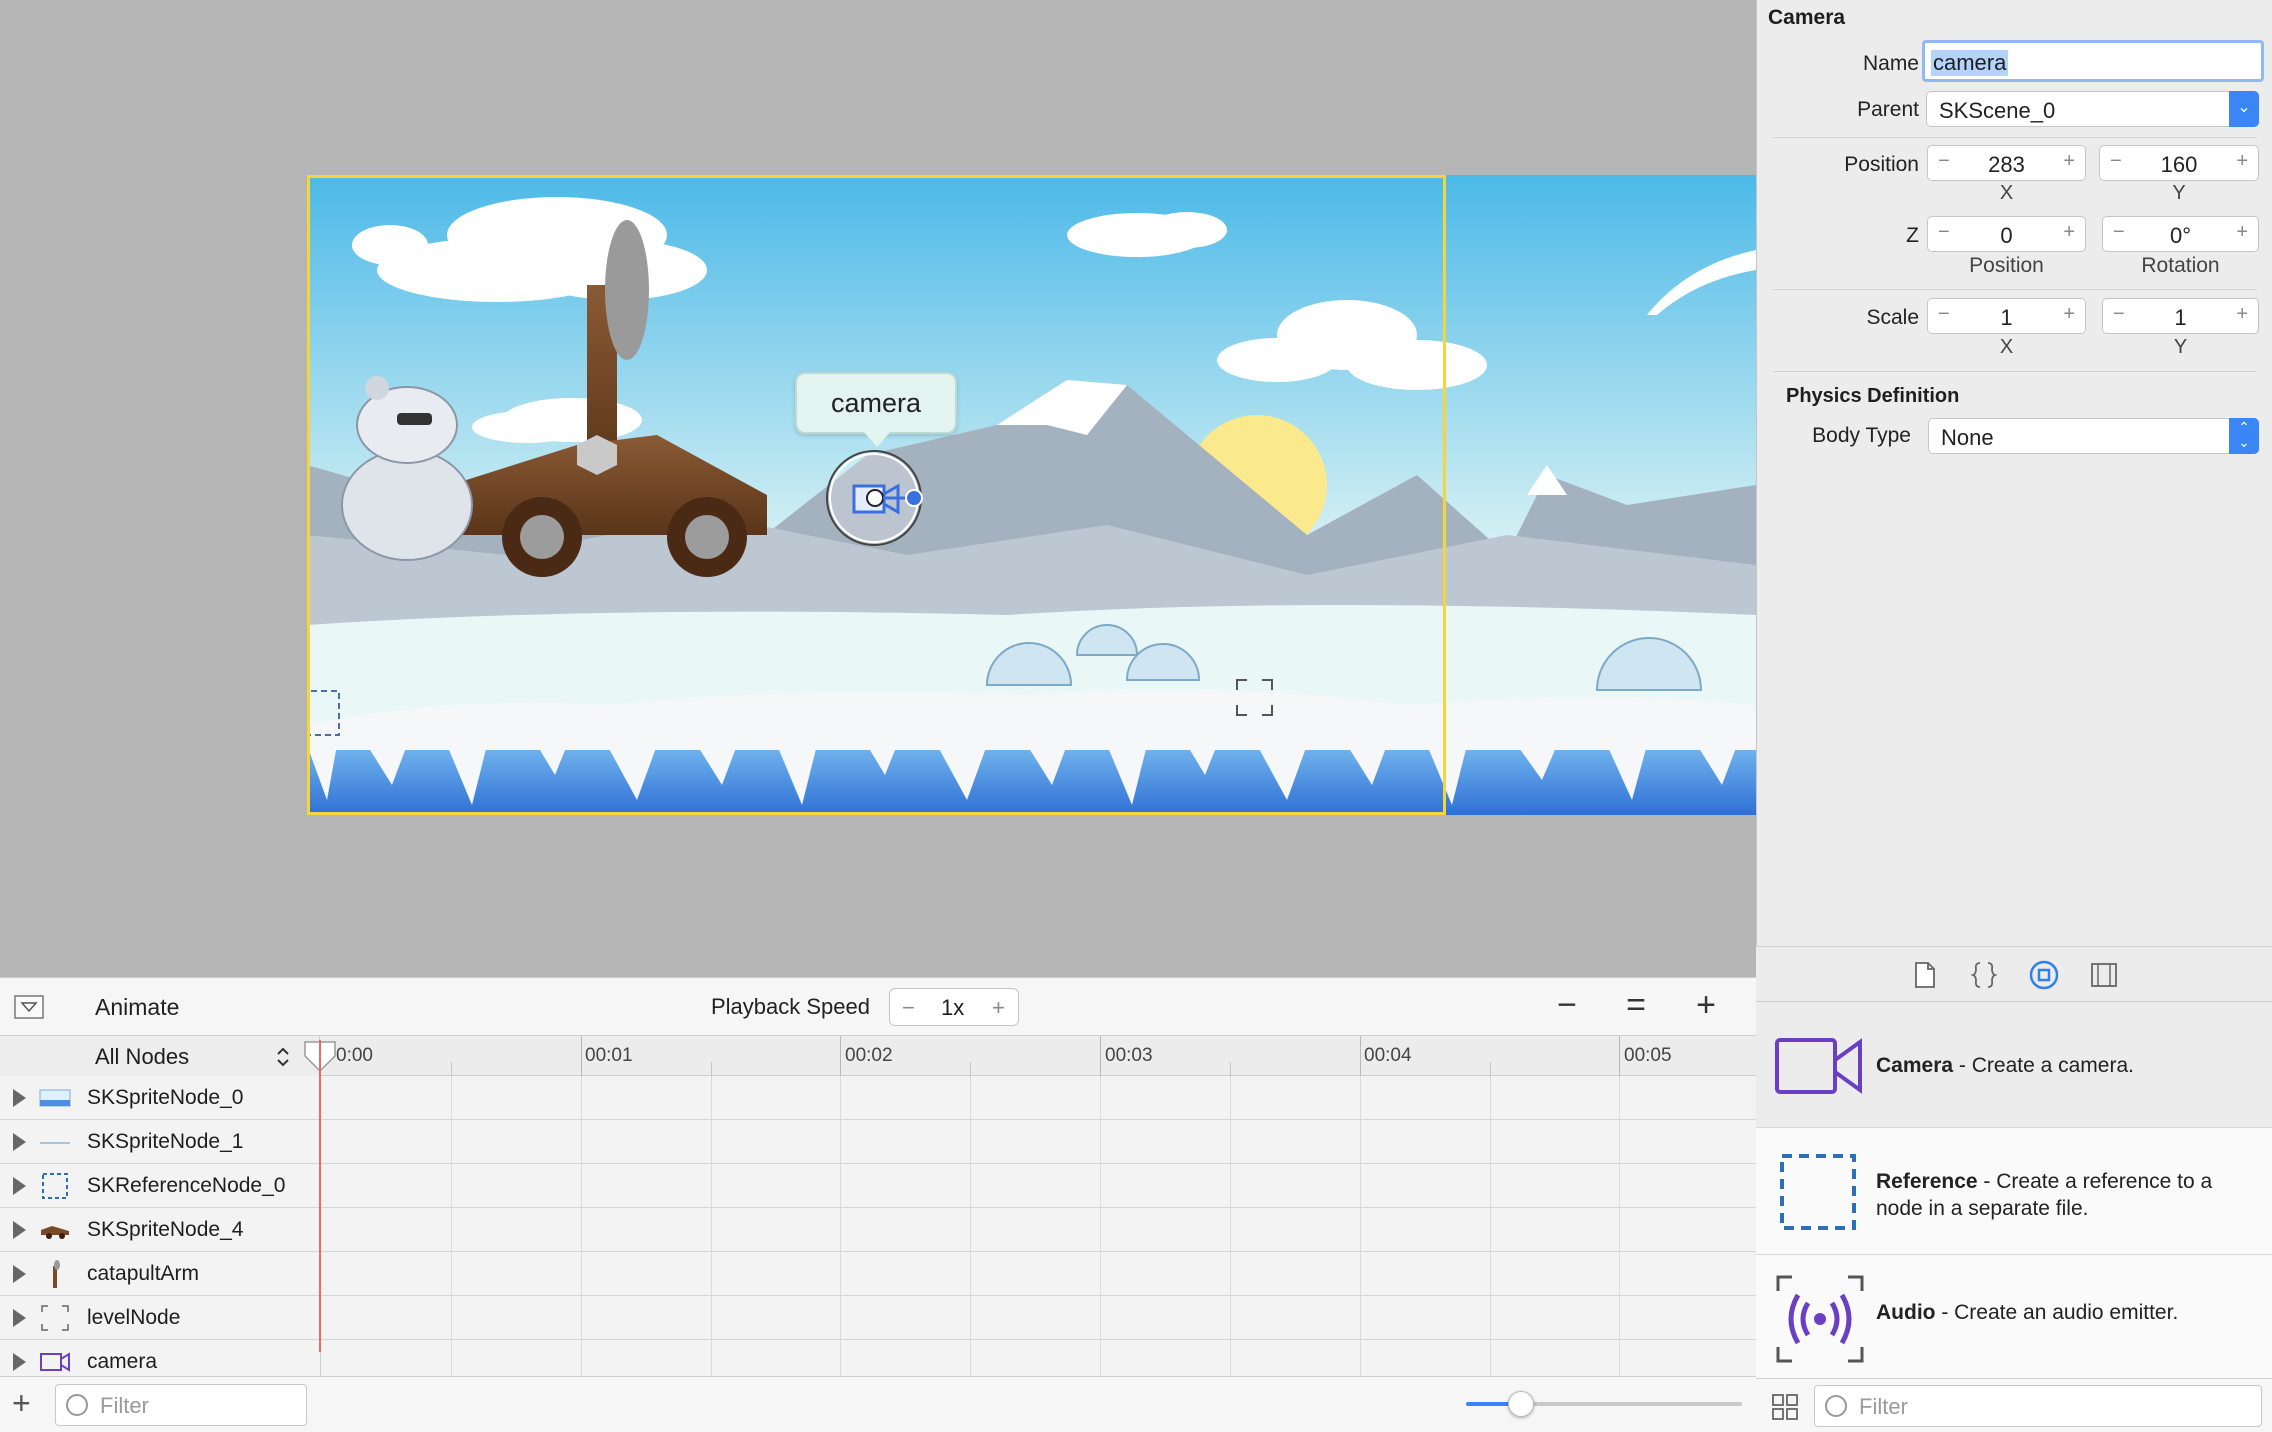 This screenshot has width=2272, height=1432. I want to click on code-snippet-icon, so click(1984, 975).